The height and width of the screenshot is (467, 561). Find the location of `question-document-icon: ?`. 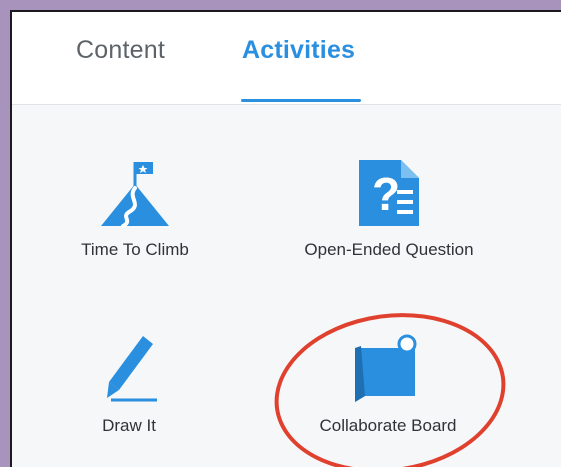

question-document-icon: ? is located at coordinates (389, 193).